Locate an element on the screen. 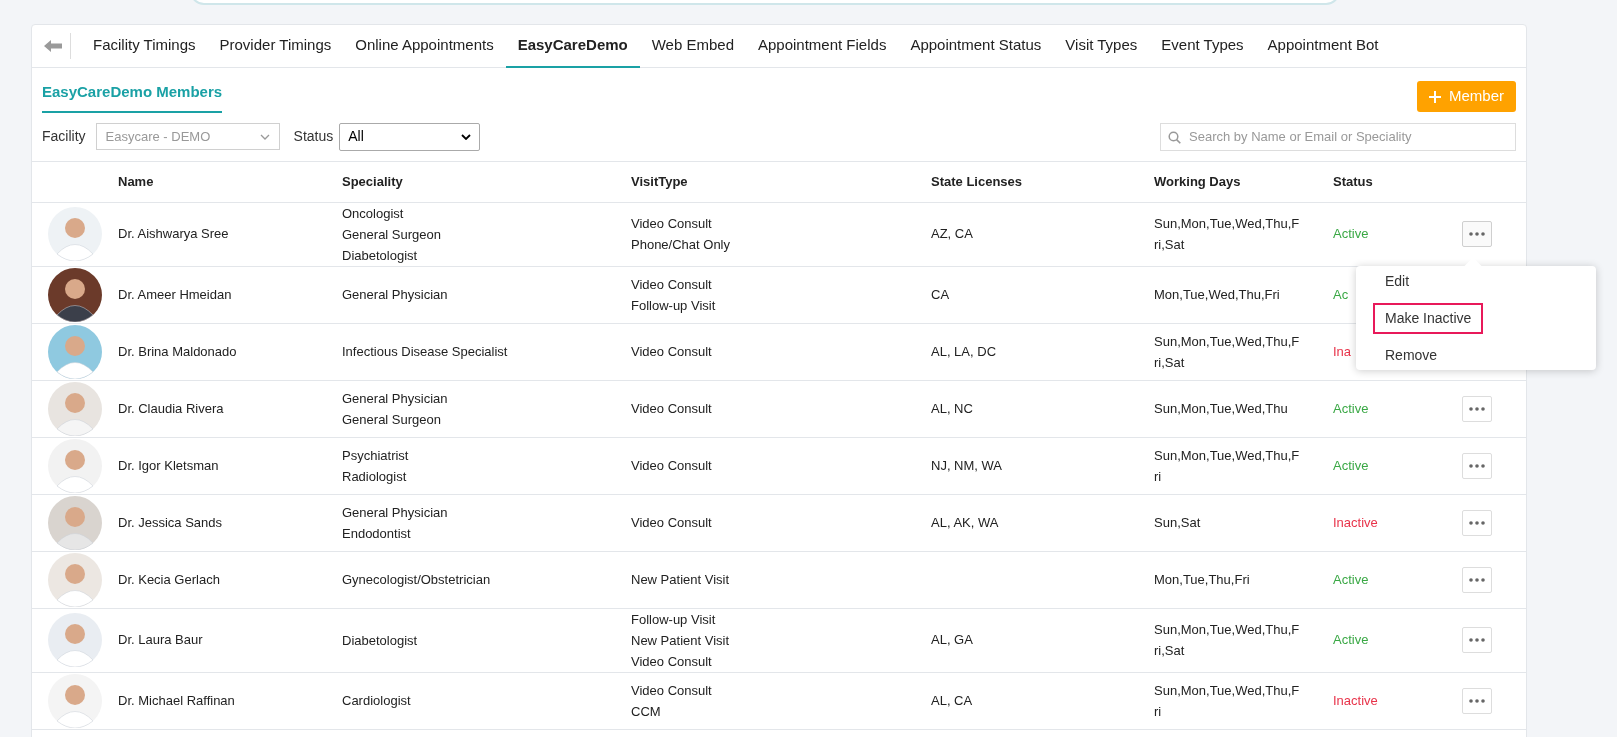 The width and height of the screenshot is (1617, 737). name-cell-text: Dr. Ameer Hmeidan is located at coordinates (175, 294).